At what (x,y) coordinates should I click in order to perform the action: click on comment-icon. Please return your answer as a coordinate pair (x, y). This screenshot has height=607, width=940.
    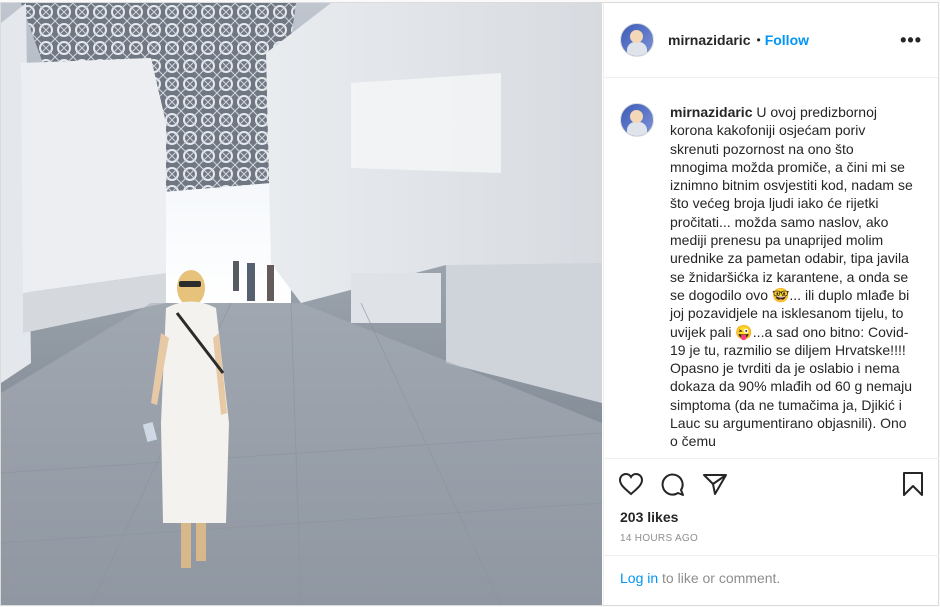
    Looking at the image, I should click on (673, 484).